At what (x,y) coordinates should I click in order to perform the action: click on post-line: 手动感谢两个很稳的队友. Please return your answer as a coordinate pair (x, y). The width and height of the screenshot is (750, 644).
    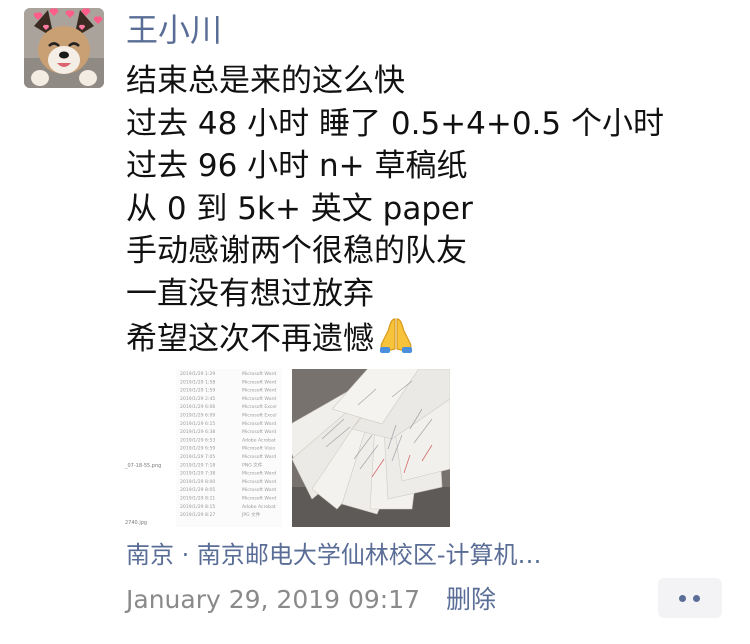
    Looking at the image, I should click on (296, 251).